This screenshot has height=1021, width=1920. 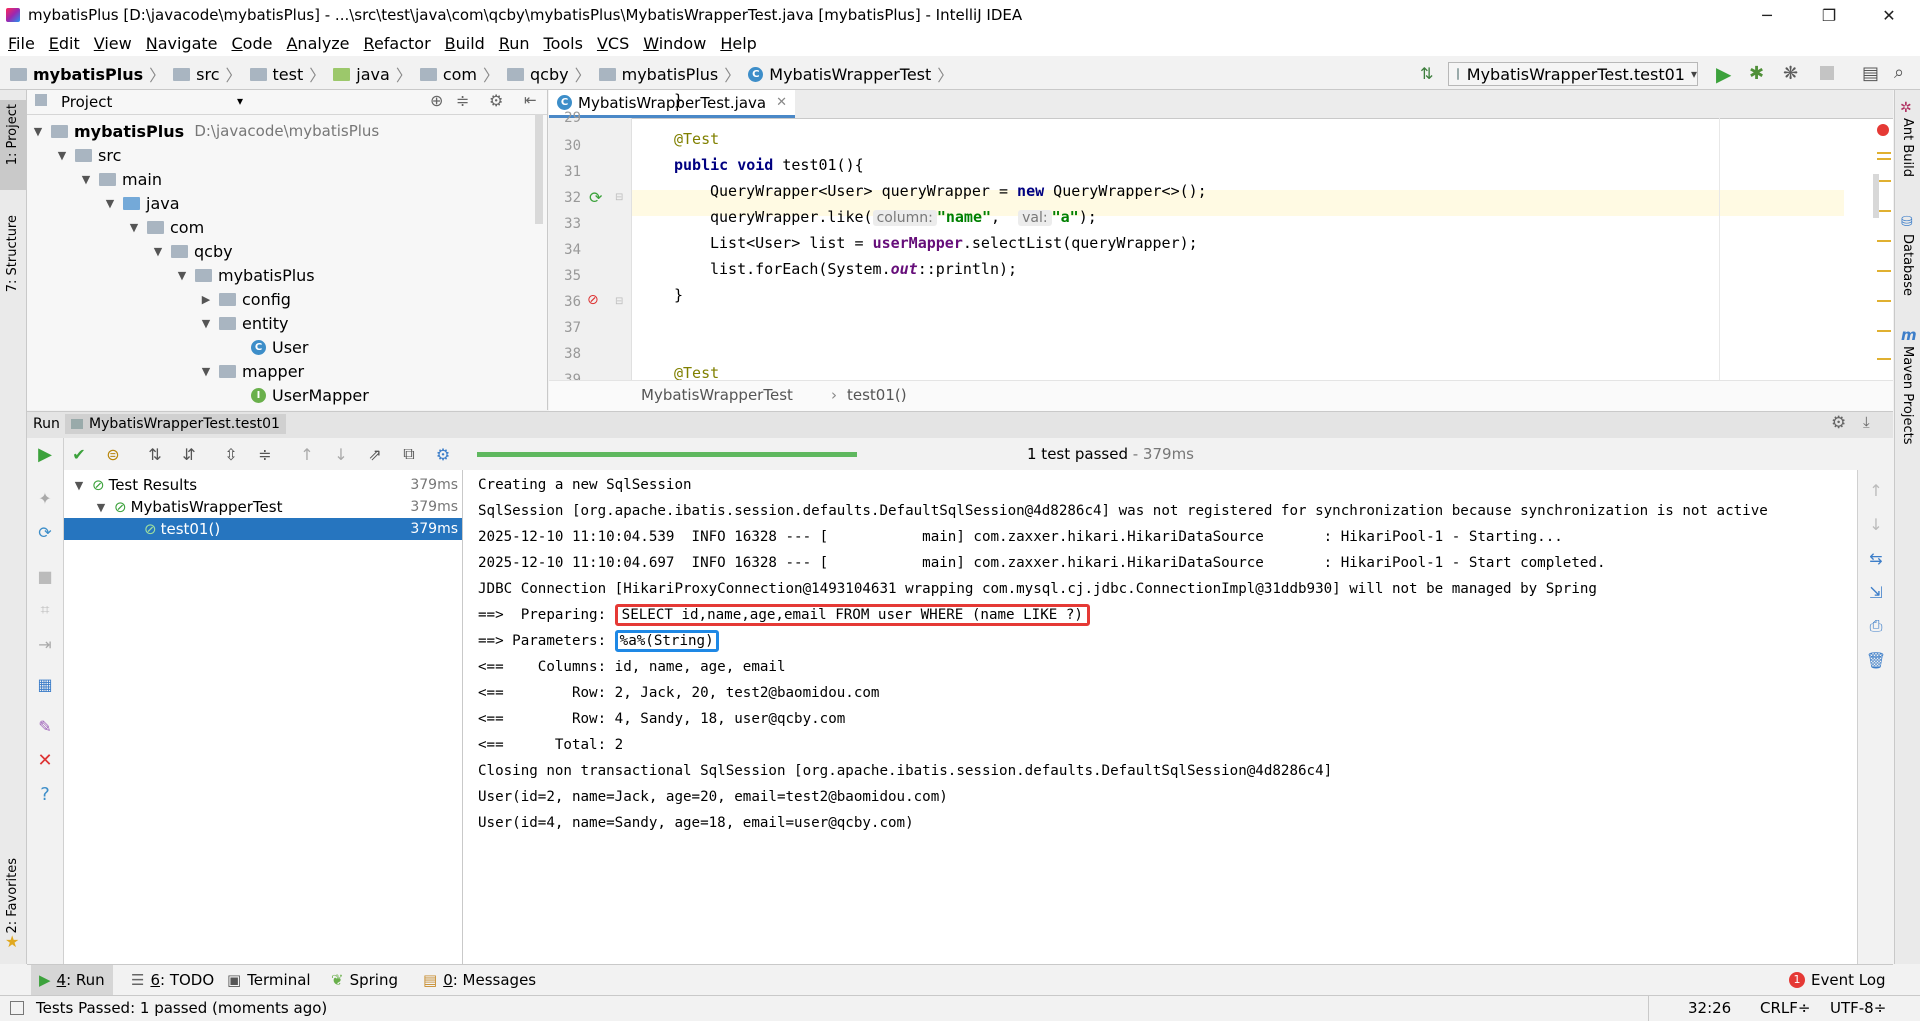 What do you see at coordinates (269, 980) in the screenshot?
I see `tool-window-terminal: ▣ Terminal` at bounding box center [269, 980].